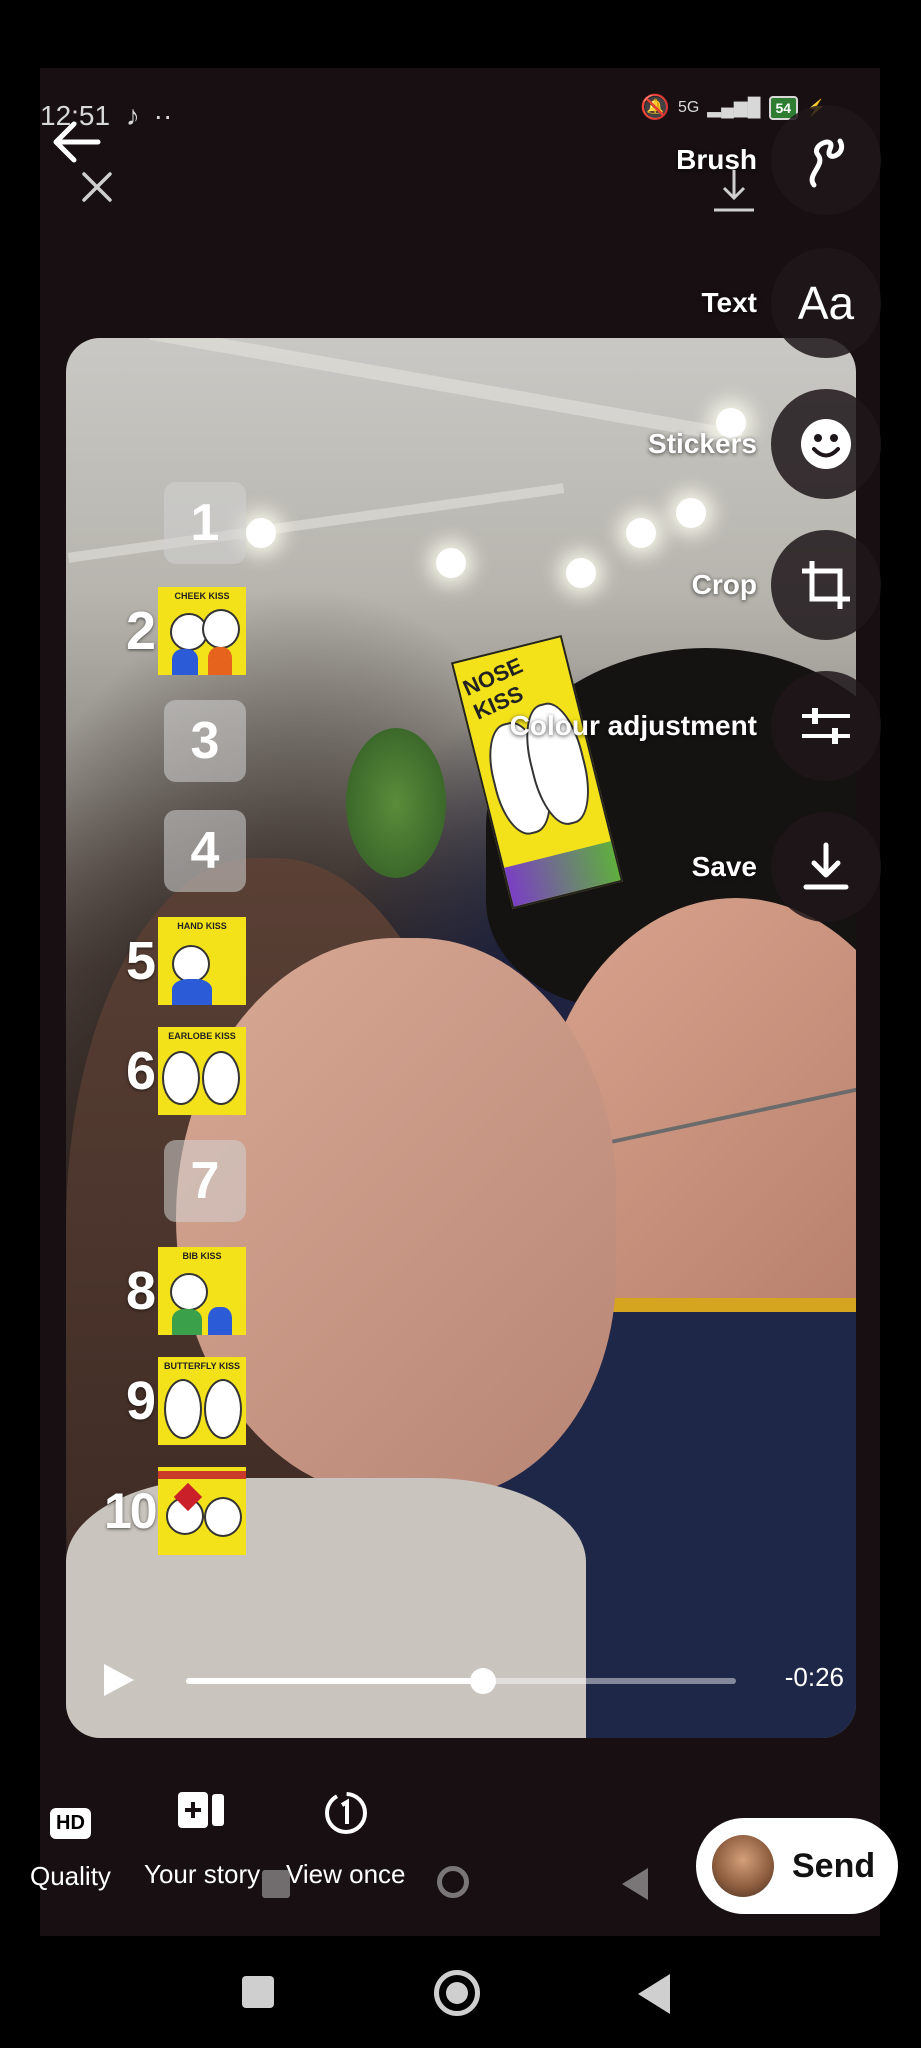  What do you see at coordinates (202, 1071) in the screenshot?
I see `sticker-earlobe-kiss: EARLOBE KISS` at bounding box center [202, 1071].